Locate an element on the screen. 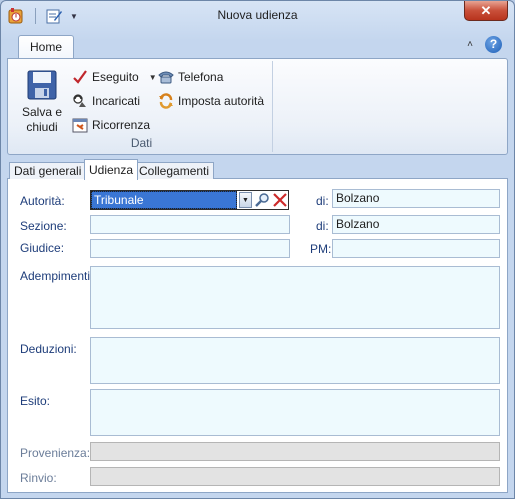  rinvio-field is located at coordinates (295, 476).